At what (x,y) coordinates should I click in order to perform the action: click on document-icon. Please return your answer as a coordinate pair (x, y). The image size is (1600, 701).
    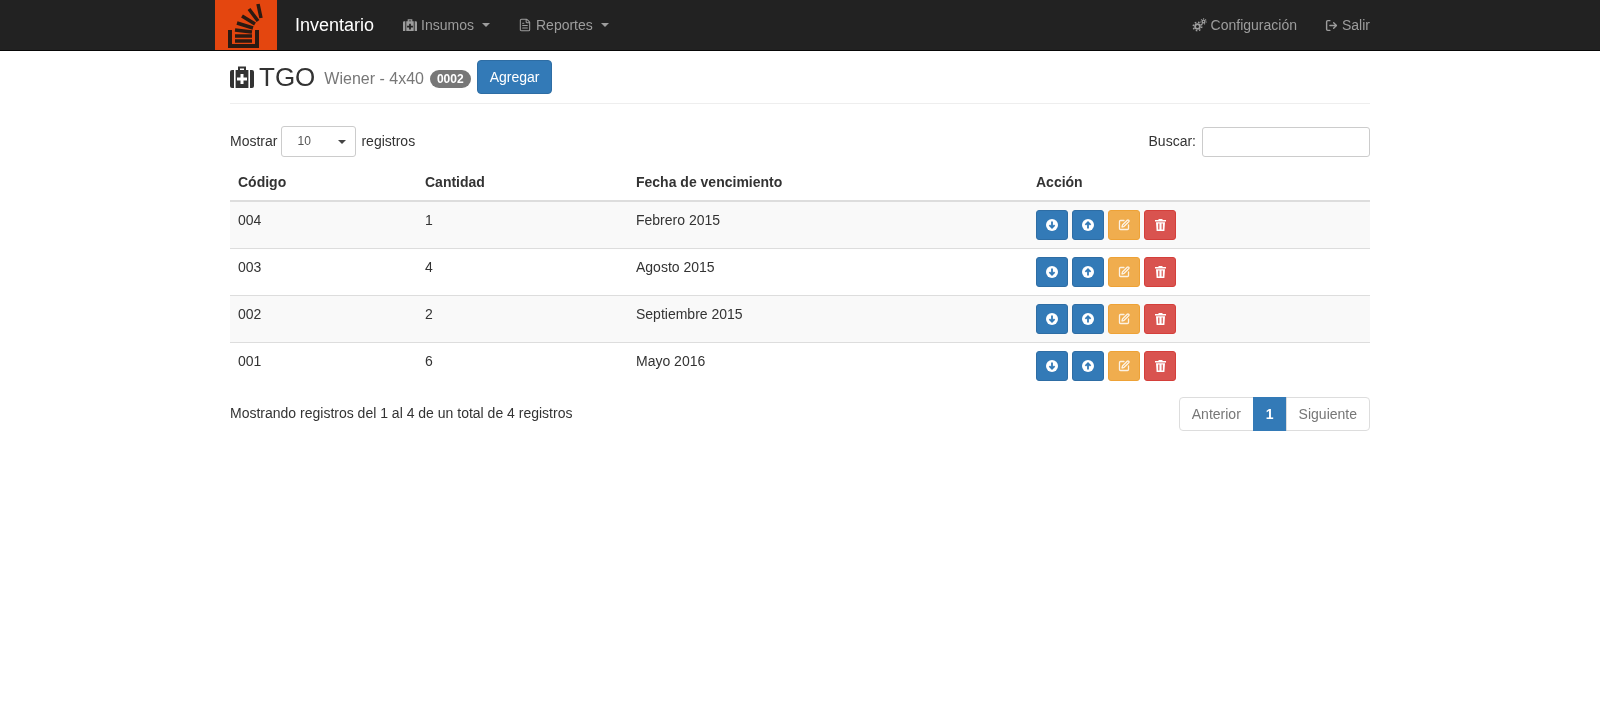
    Looking at the image, I should click on (525, 25).